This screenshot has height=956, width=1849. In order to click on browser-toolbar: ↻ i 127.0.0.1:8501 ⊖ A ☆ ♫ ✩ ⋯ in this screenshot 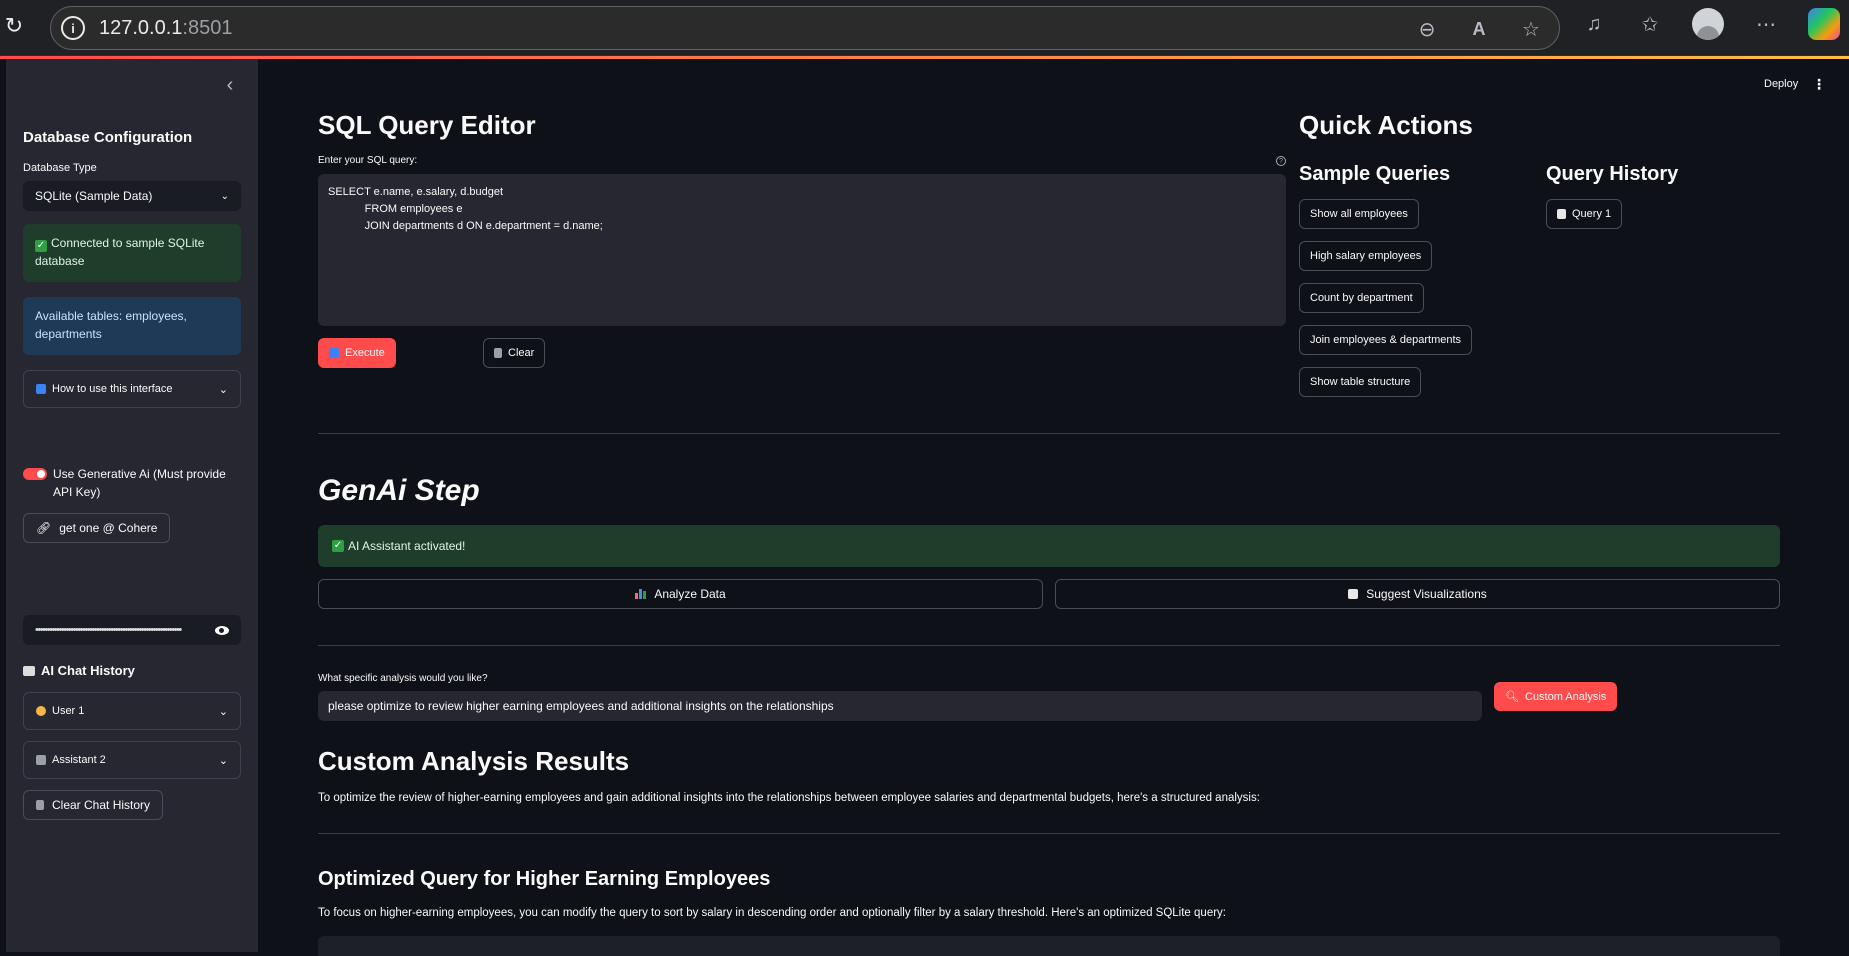, I will do `click(924, 28)`.